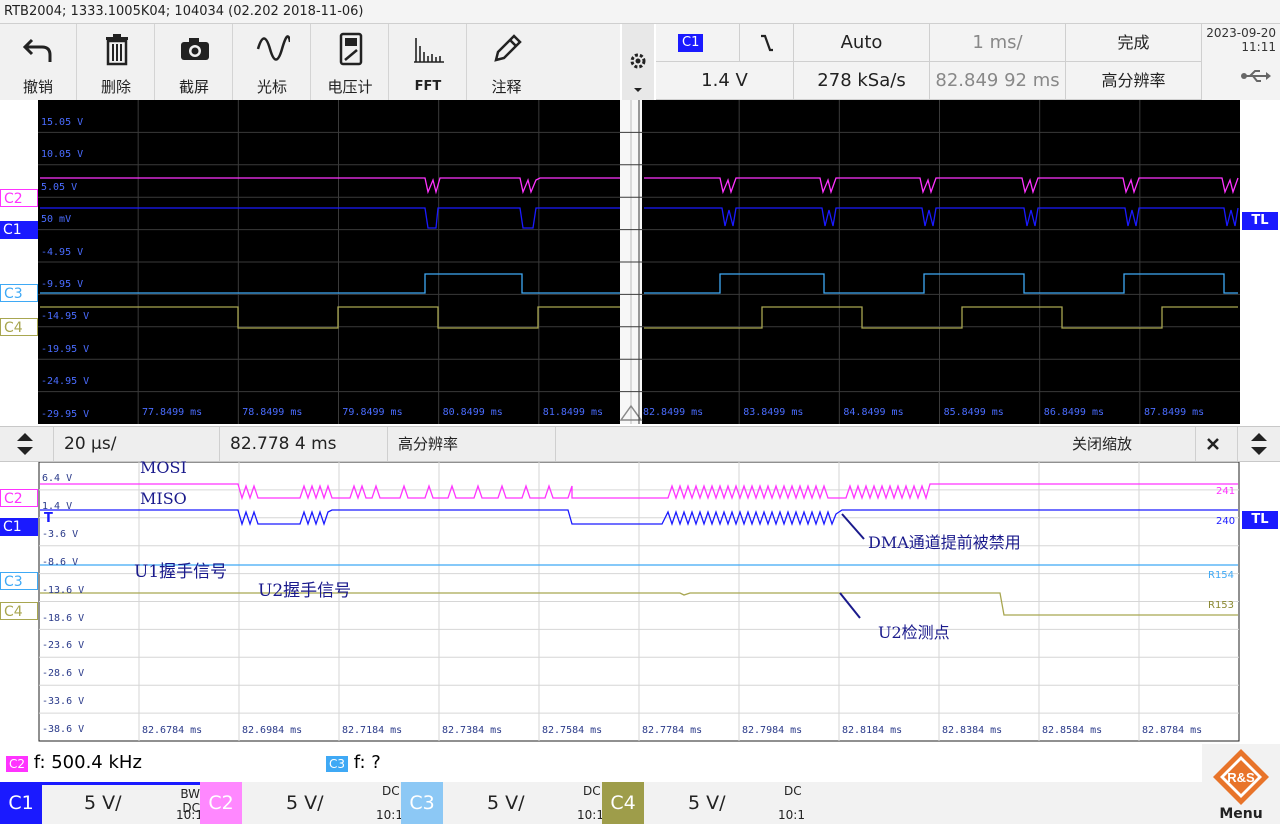 The image size is (1280, 824). I want to click on run-status: 完成, so click(1134, 43).